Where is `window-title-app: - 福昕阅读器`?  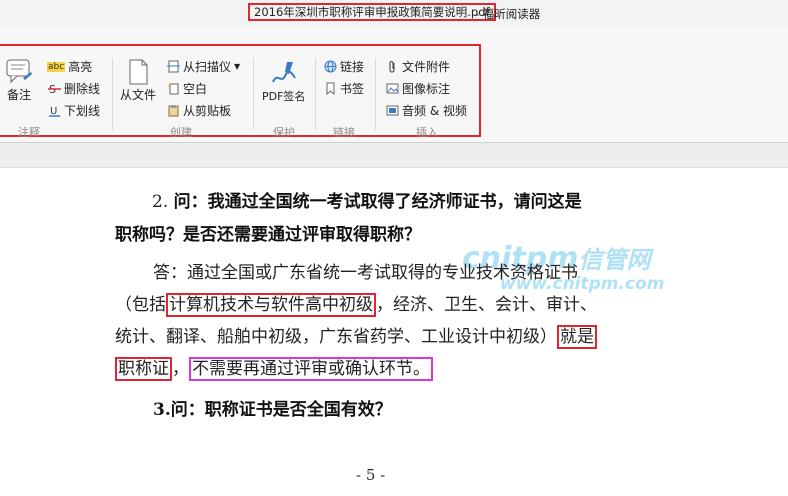
window-title-app: - 福昕阅读器 is located at coordinates (508, 14).